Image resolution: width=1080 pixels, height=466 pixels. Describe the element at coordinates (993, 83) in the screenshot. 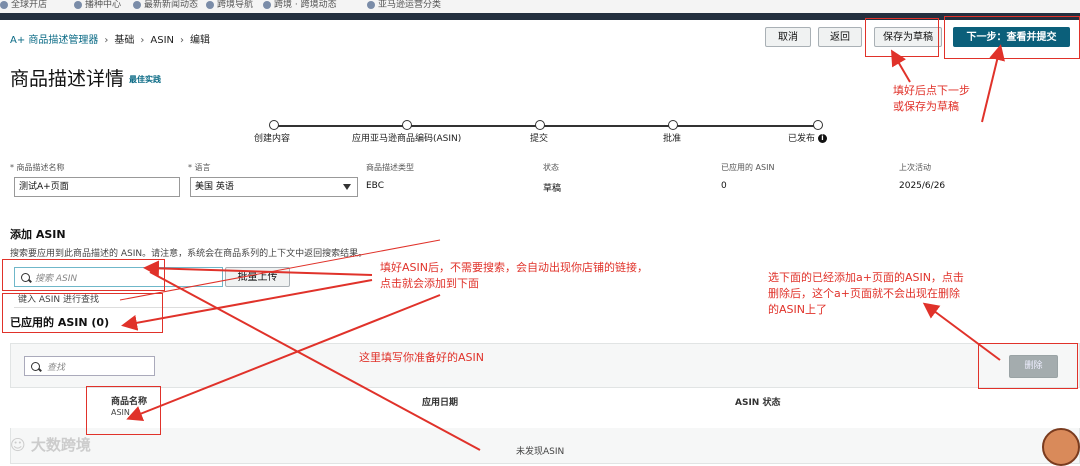

I see `arrow-to-next` at that location.